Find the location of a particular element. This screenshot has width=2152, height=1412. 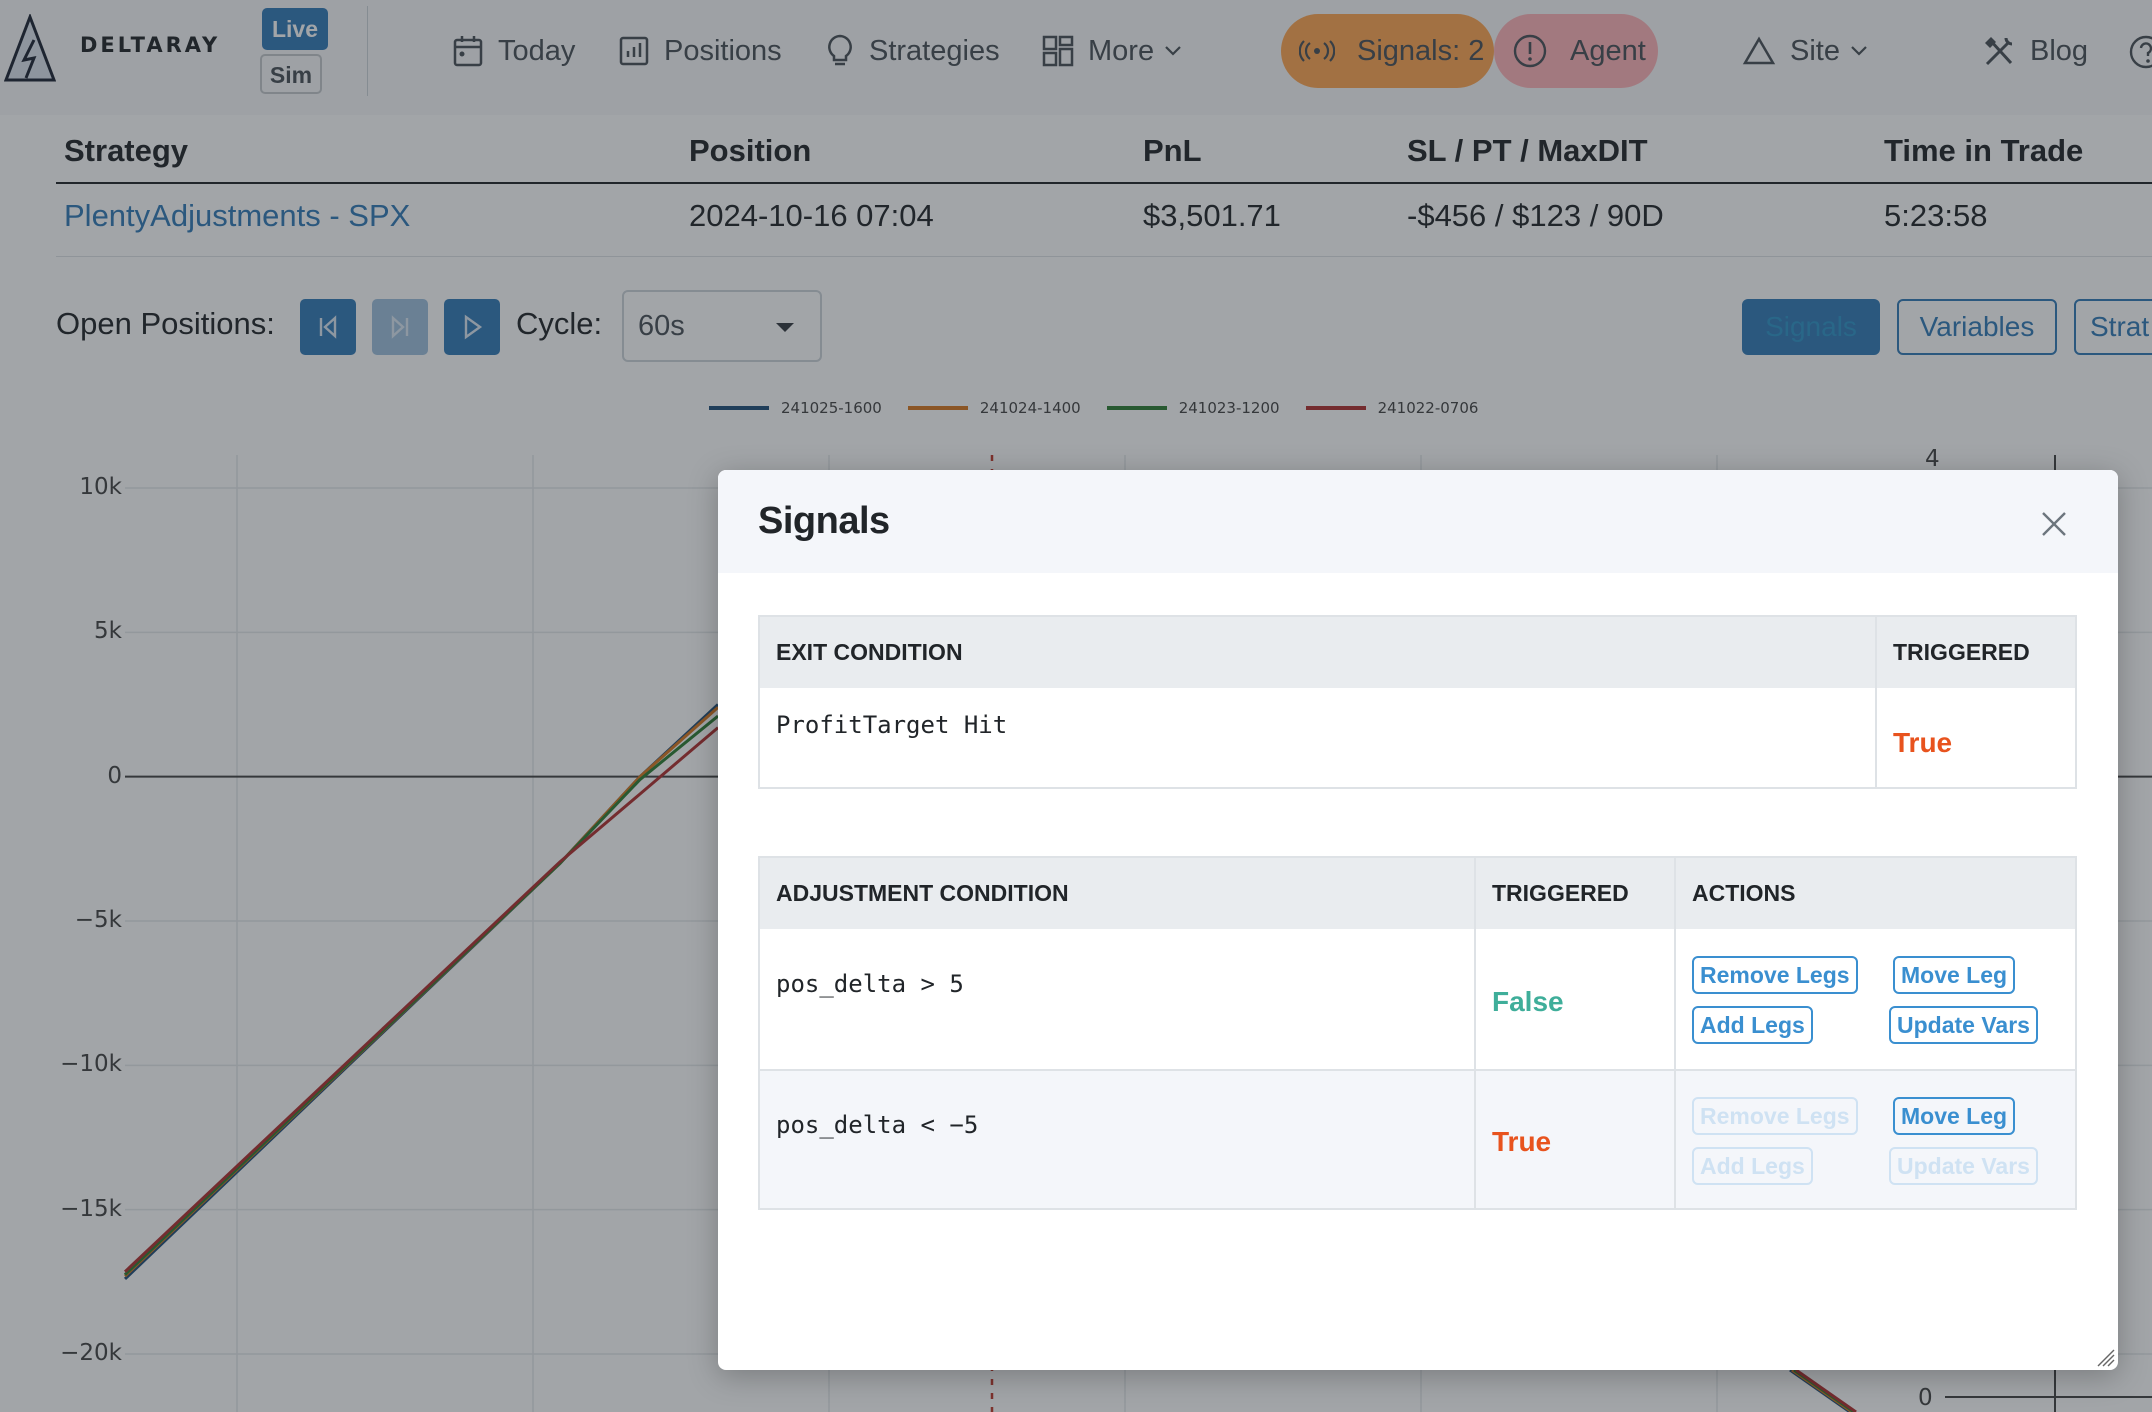

close-icon is located at coordinates (2054, 524).